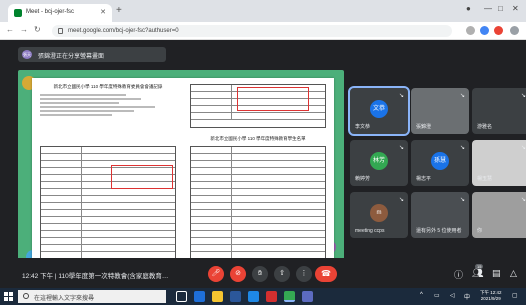  What do you see at coordinates (10, 29) in the screenshot?
I see `back-arrow-icon: ←` at bounding box center [10, 29].